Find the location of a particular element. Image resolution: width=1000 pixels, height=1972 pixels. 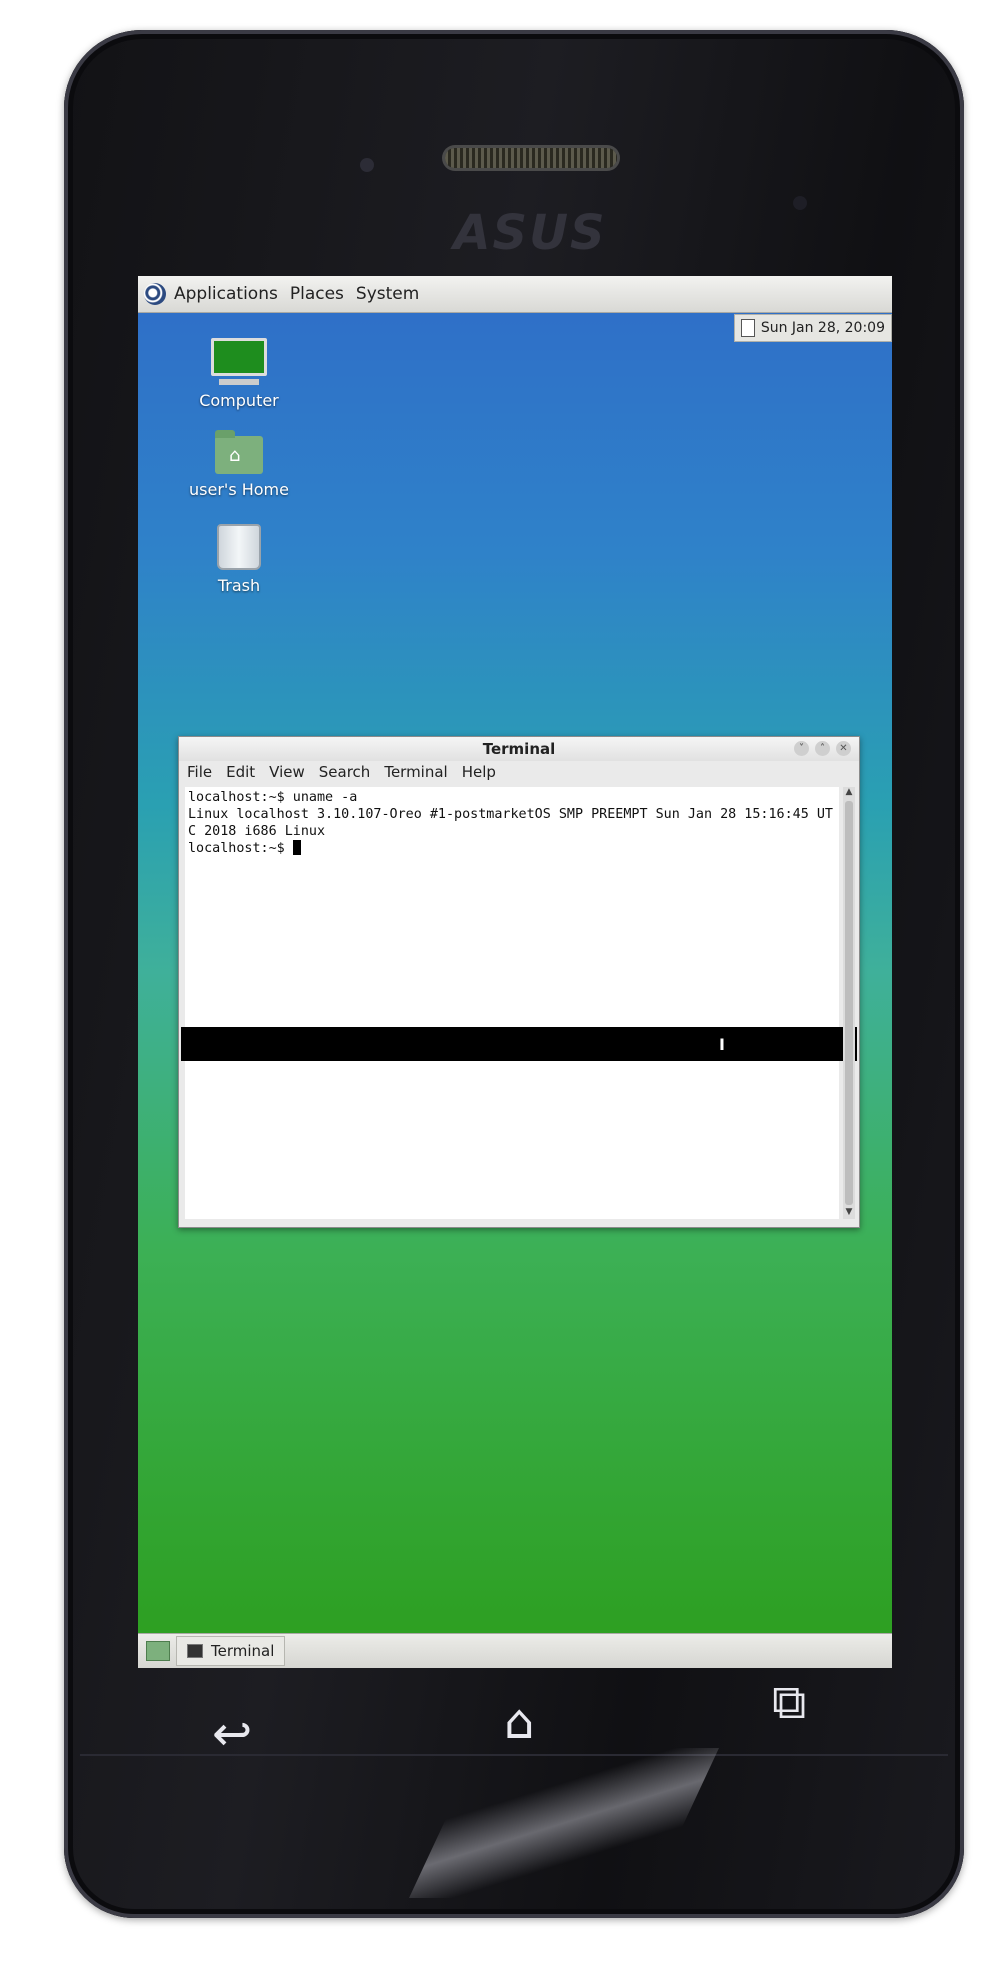

terminal-icon is located at coordinates (195, 1651).